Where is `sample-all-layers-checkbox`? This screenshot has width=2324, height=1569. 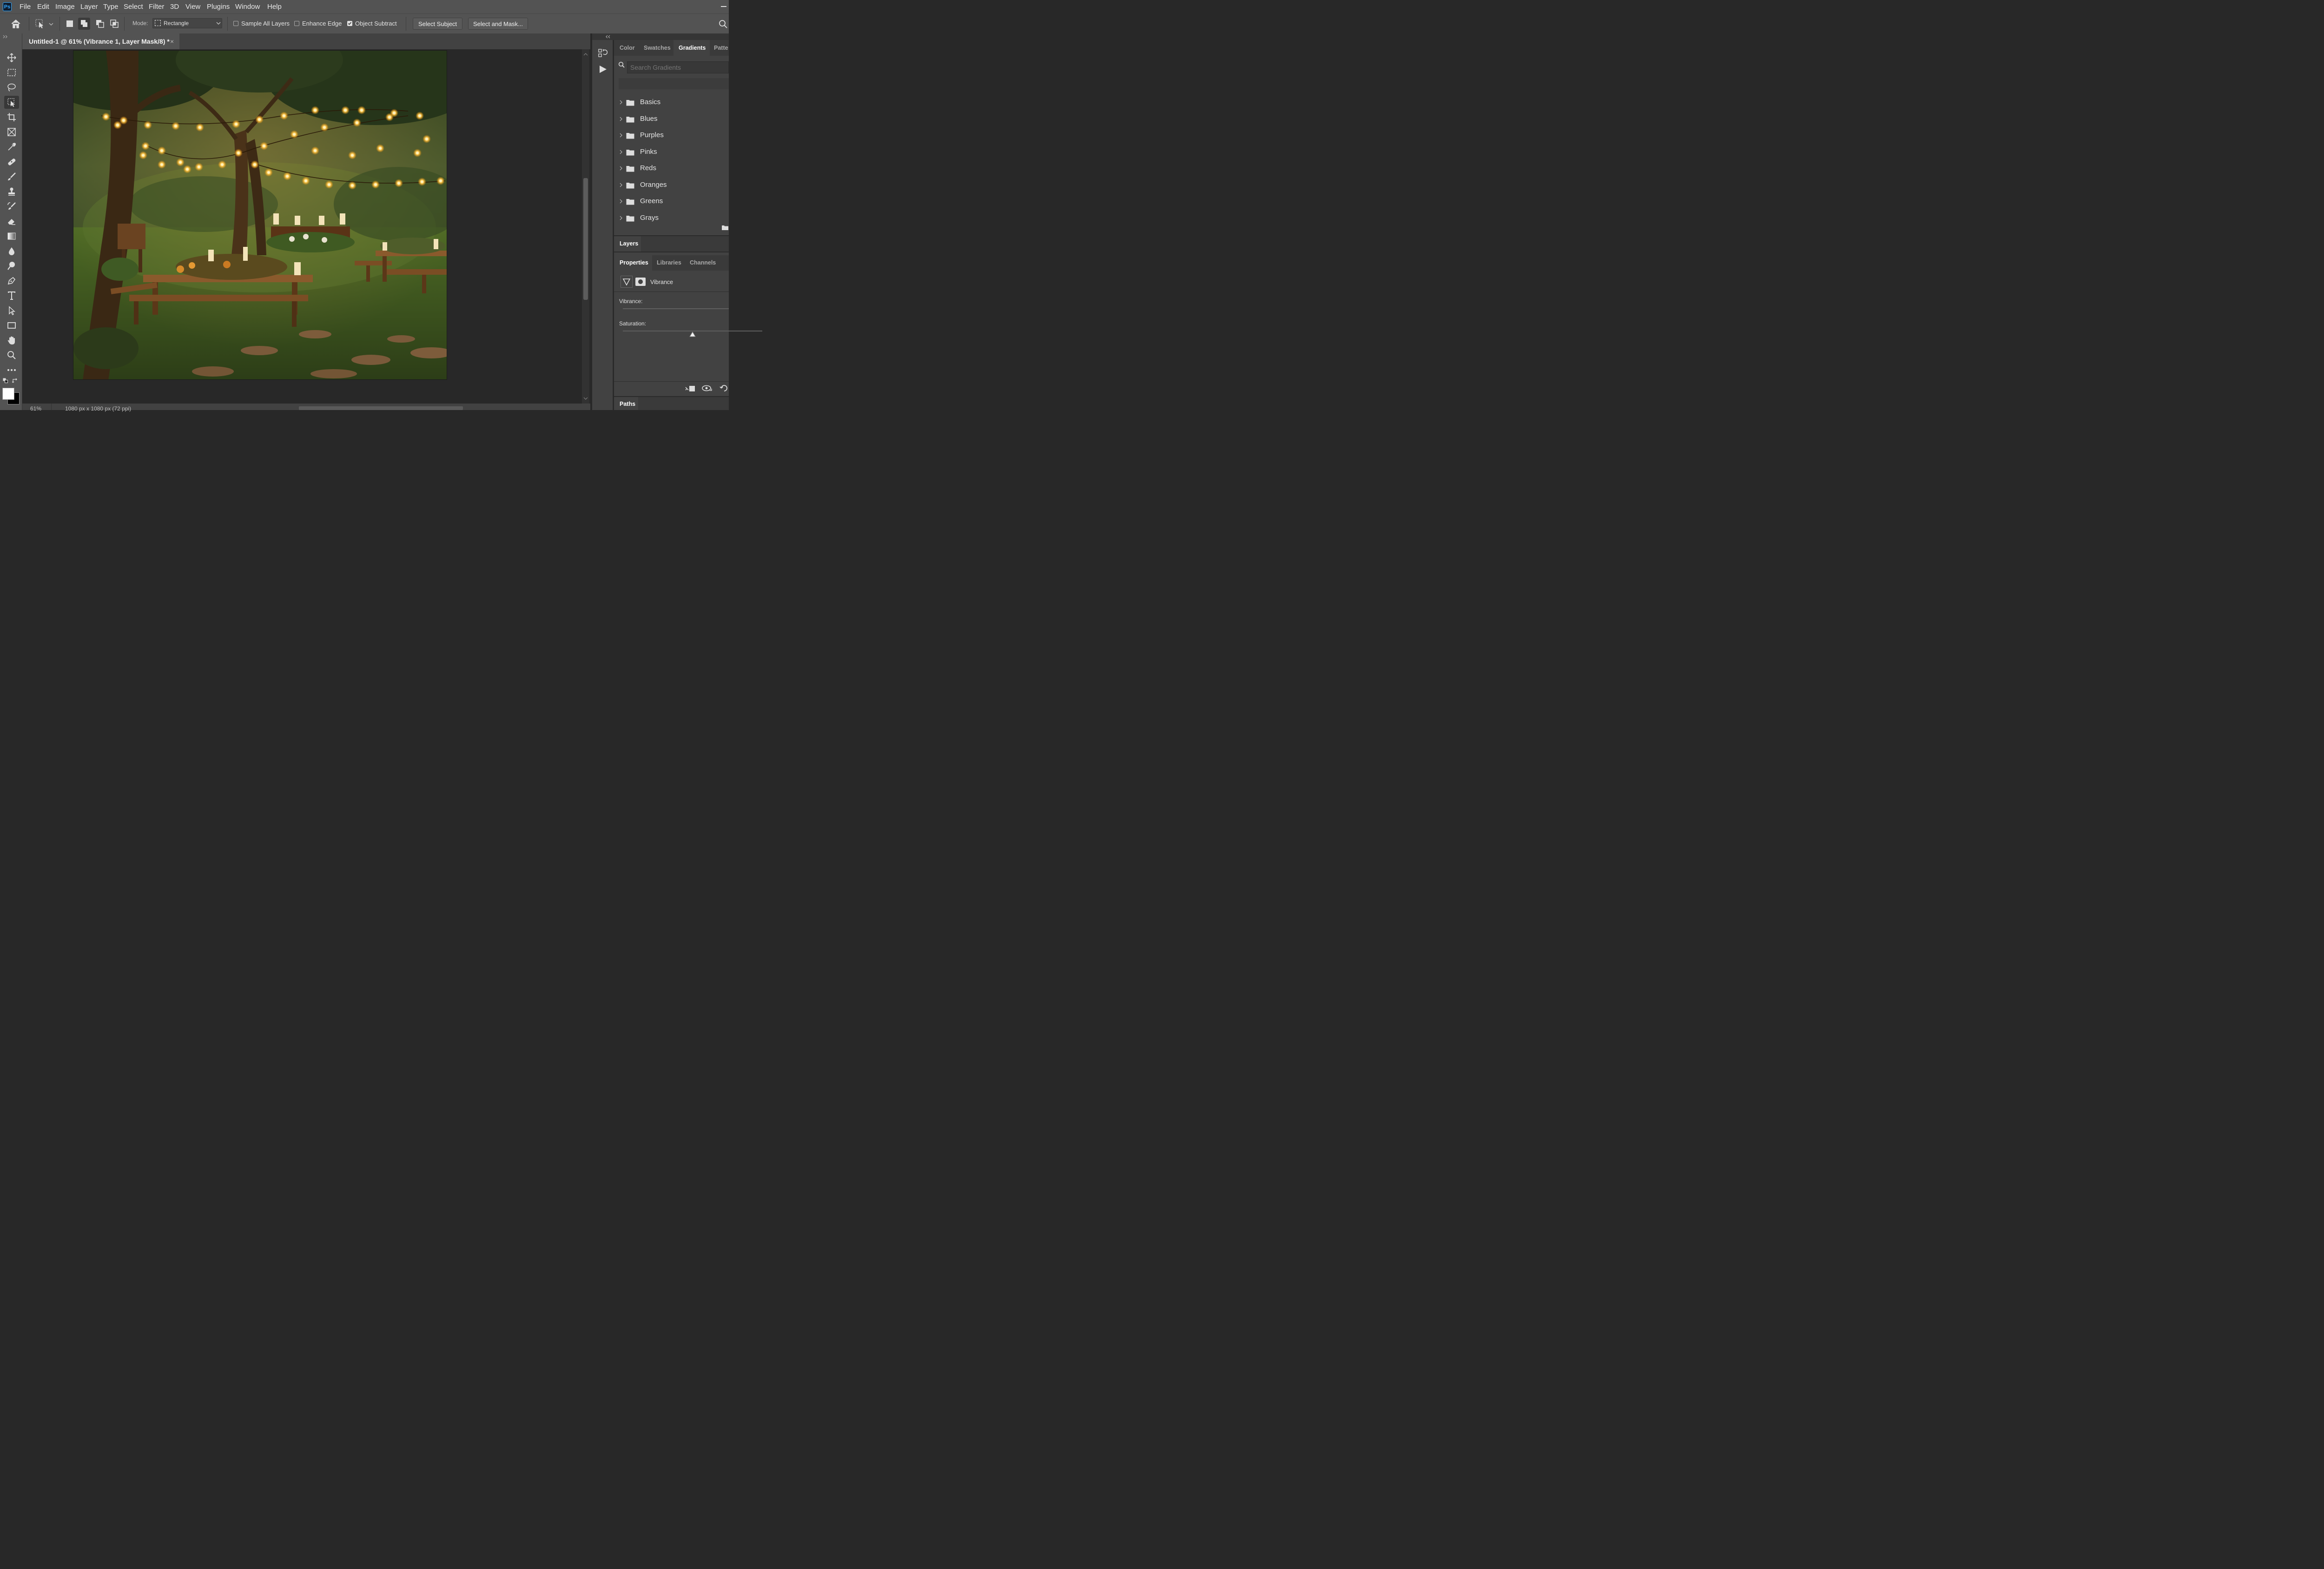 sample-all-layers-checkbox is located at coordinates (235, 24).